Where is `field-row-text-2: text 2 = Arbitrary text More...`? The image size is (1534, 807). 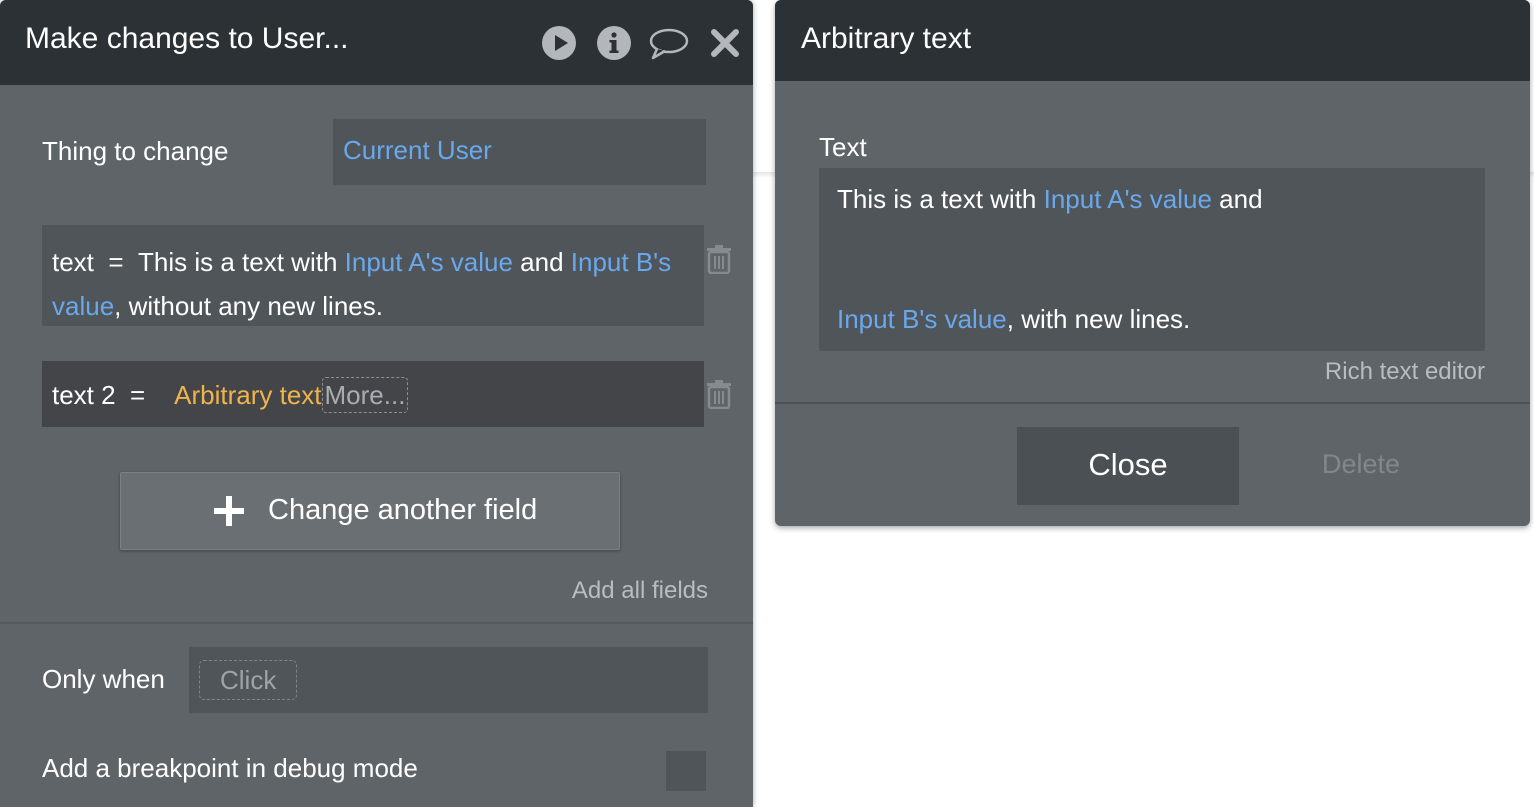
field-row-text-2: text 2 = Arbitrary text More... is located at coordinates (373, 394).